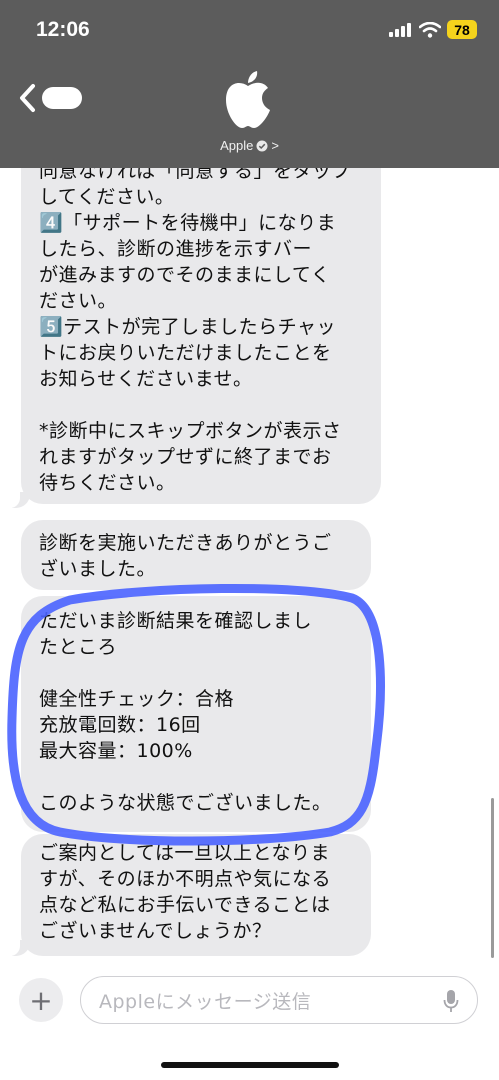 The image size is (499, 1080). Describe the element at coordinates (205, 1001) in the screenshot. I see `message-input-placeholder: Appleにメッセージ送信` at that location.